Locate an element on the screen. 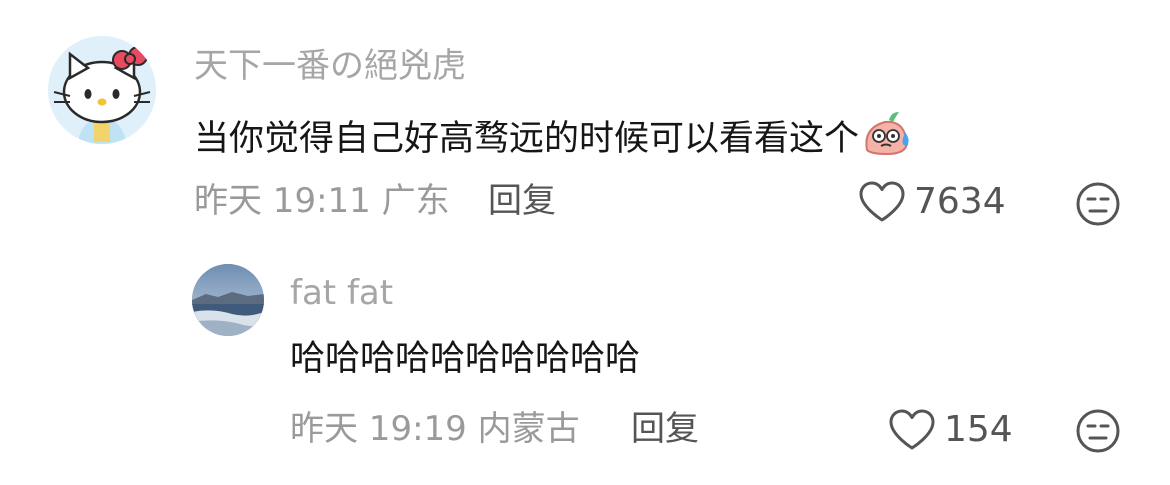 Image resolution: width=1170 pixels, height=485 pixels. like-count: 7634 is located at coordinates (960, 201).